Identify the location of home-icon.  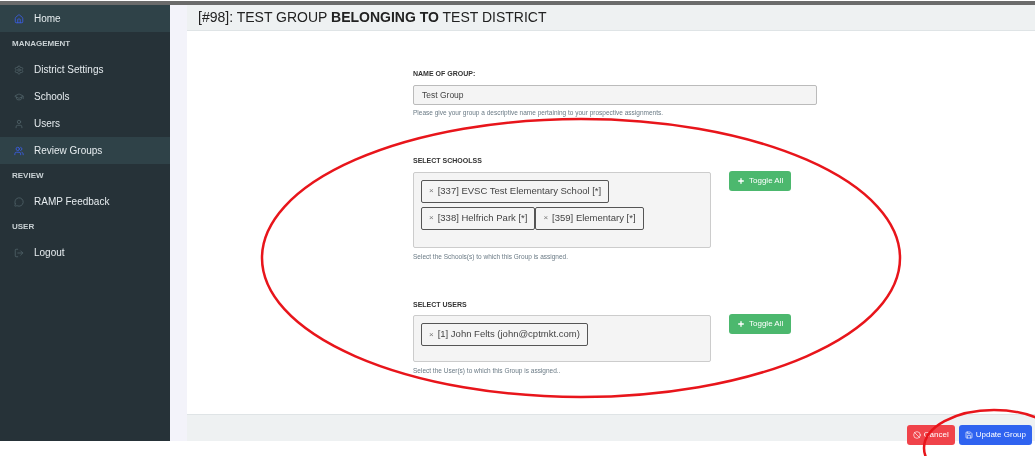
(19, 18).